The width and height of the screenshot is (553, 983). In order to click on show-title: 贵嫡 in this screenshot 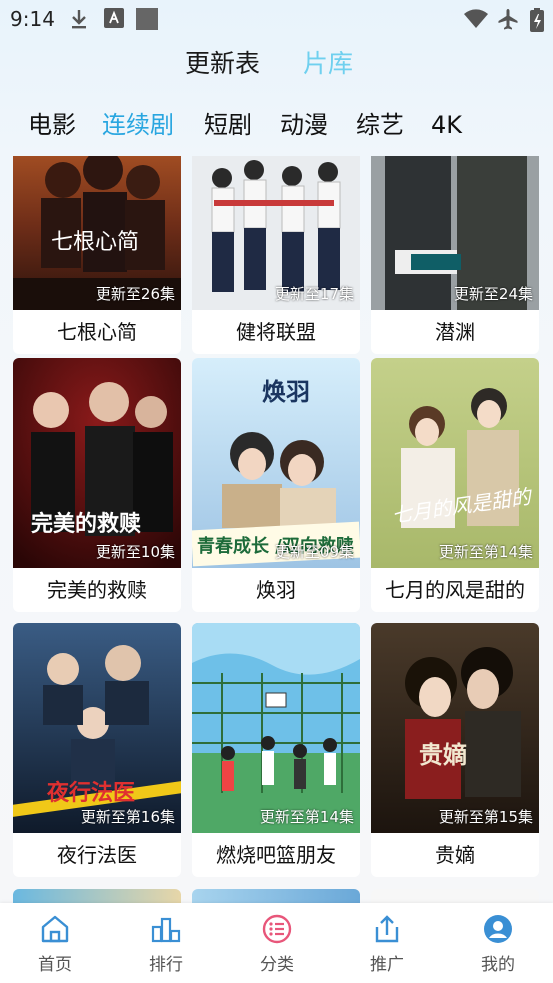, I will do `click(455, 855)`.